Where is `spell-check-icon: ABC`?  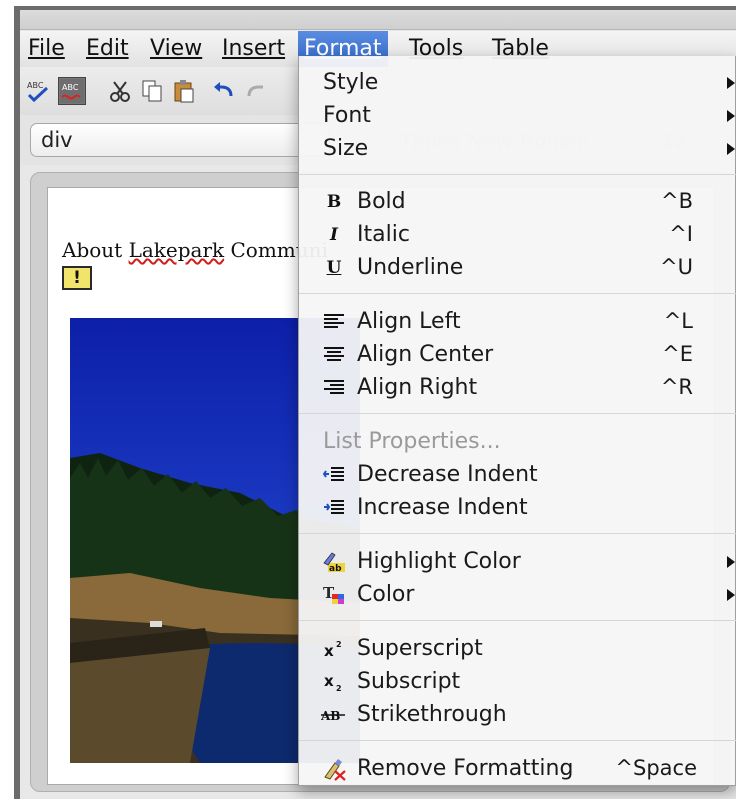
spell-check-icon: ABC is located at coordinates (38, 91).